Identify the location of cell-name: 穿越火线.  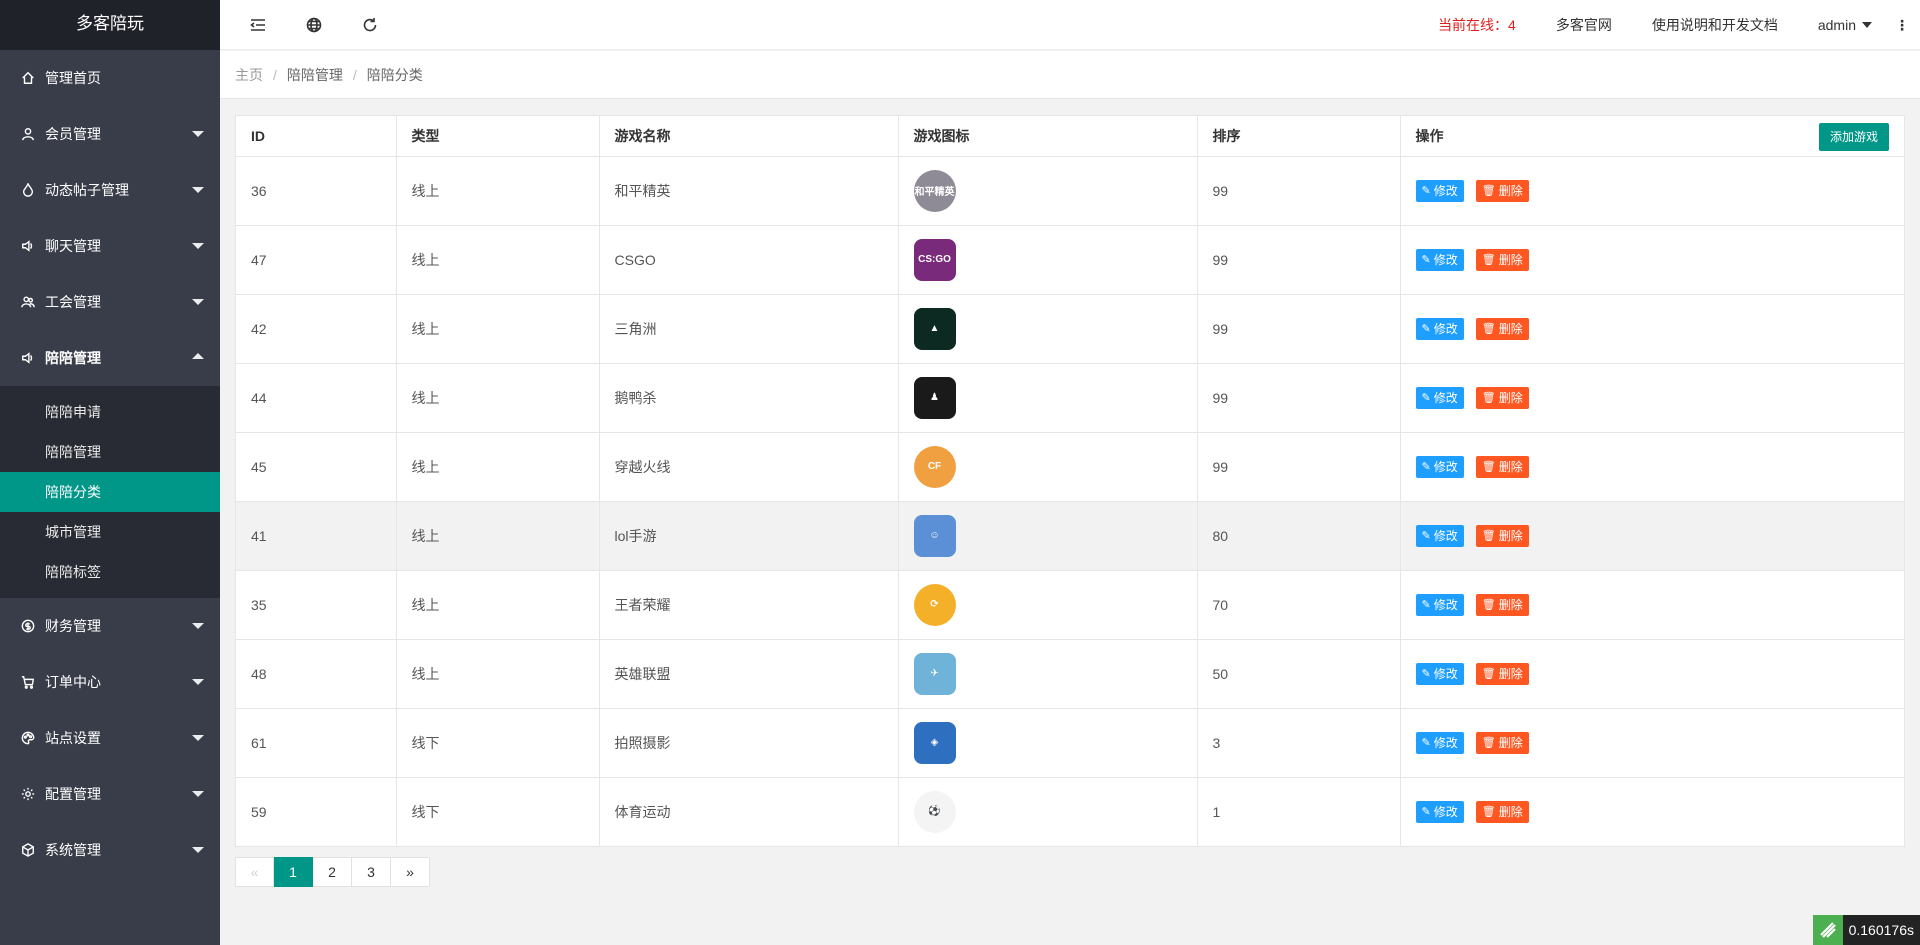
(749, 467).